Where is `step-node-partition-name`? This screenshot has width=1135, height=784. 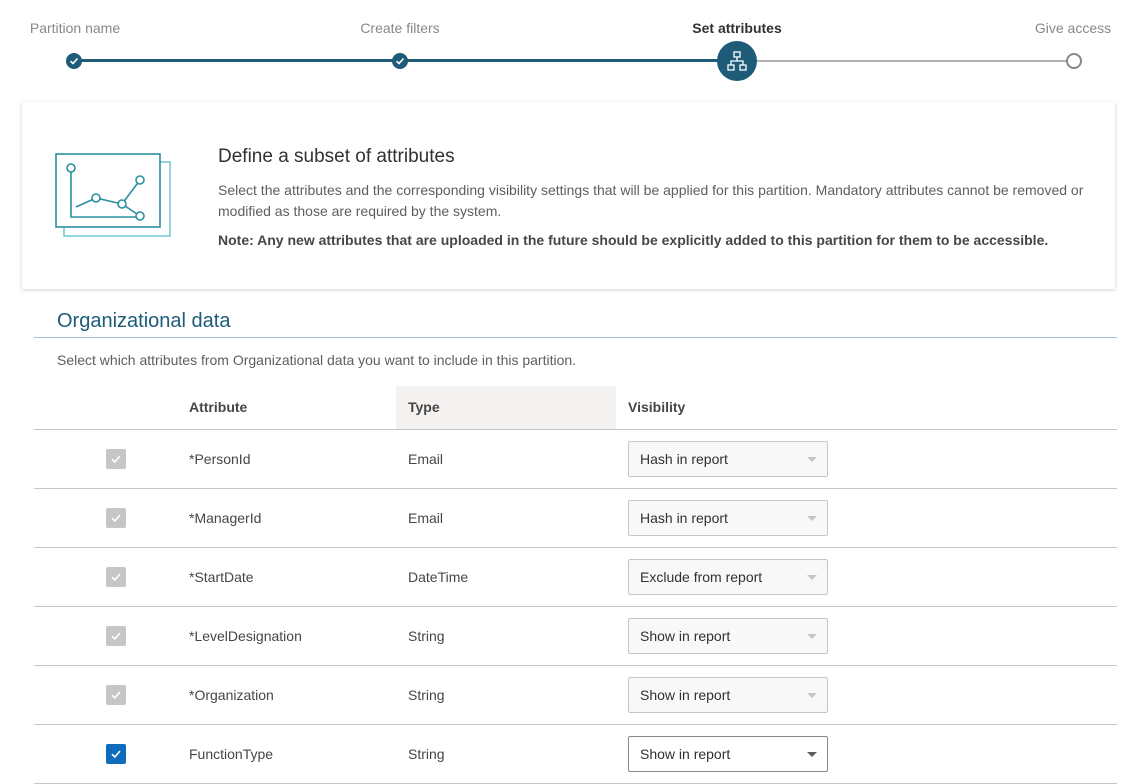
step-node-partition-name is located at coordinates (74, 61).